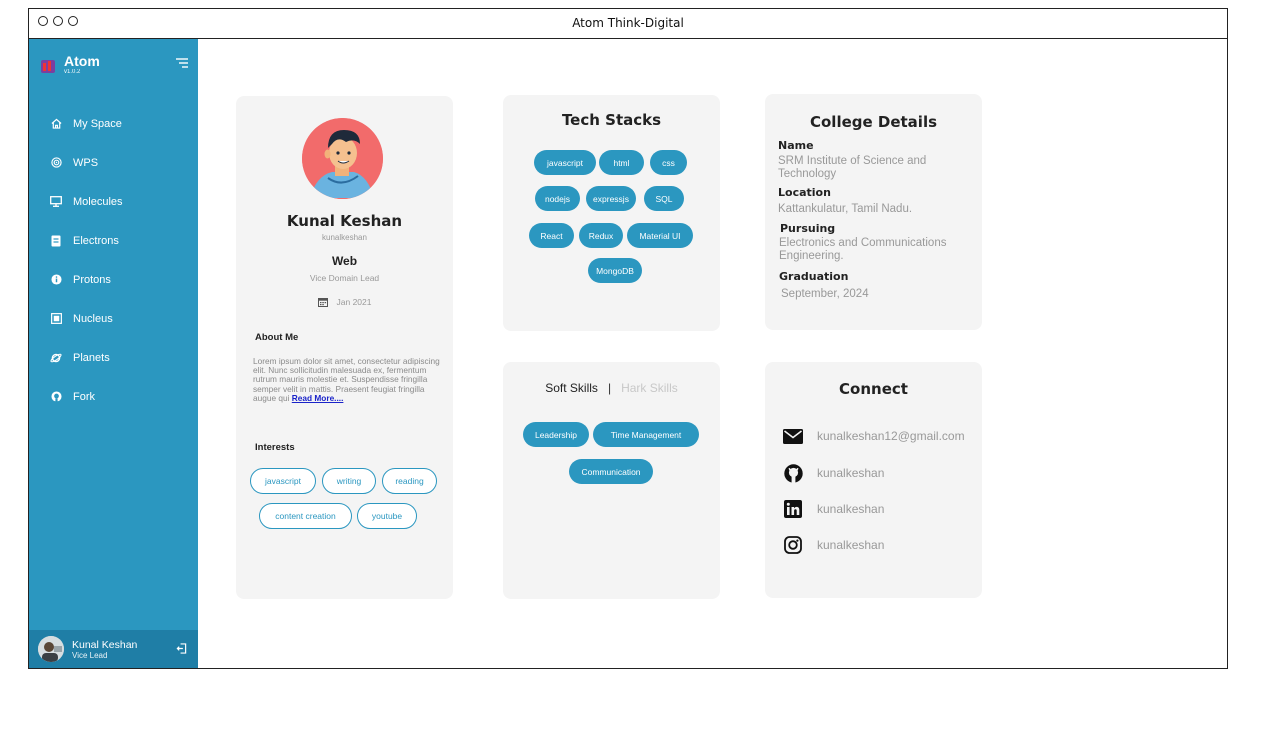  What do you see at coordinates (113, 396) in the screenshot?
I see `sidebar-item-fork: Fork` at bounding box center [113, 396].